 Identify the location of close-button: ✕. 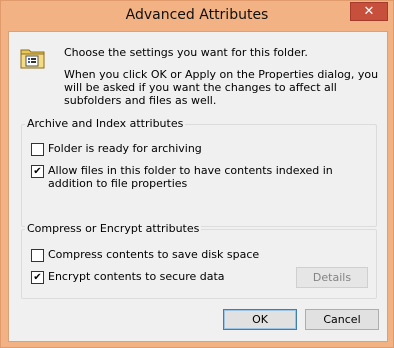
(369, 11).